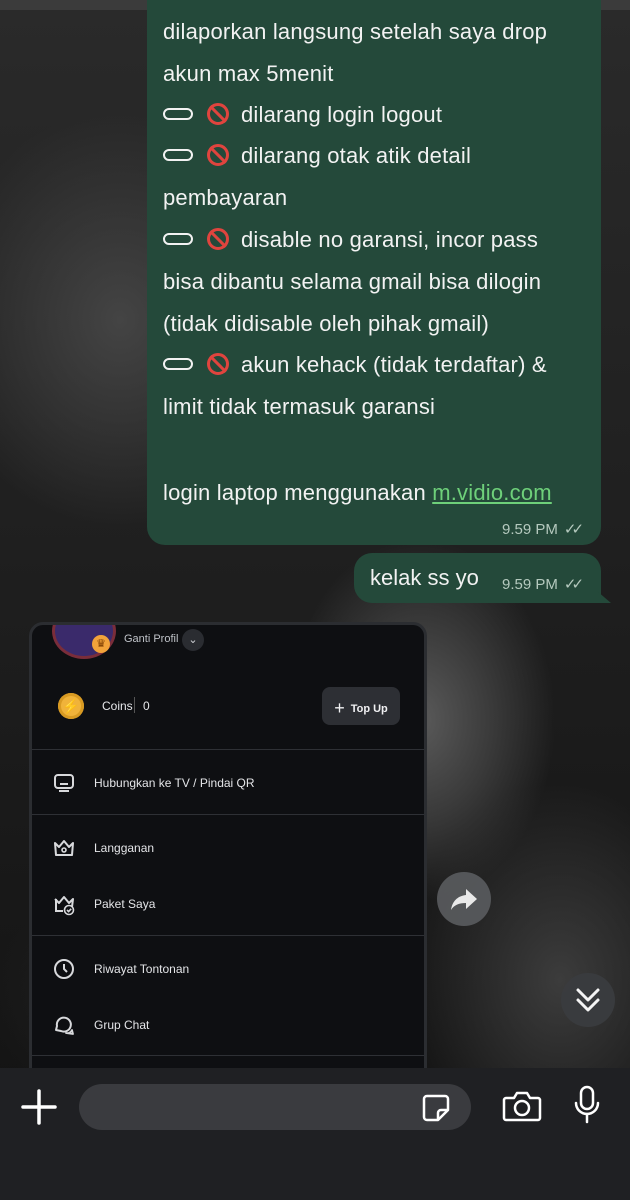  I want to click on message-input, so click(275, 1107).